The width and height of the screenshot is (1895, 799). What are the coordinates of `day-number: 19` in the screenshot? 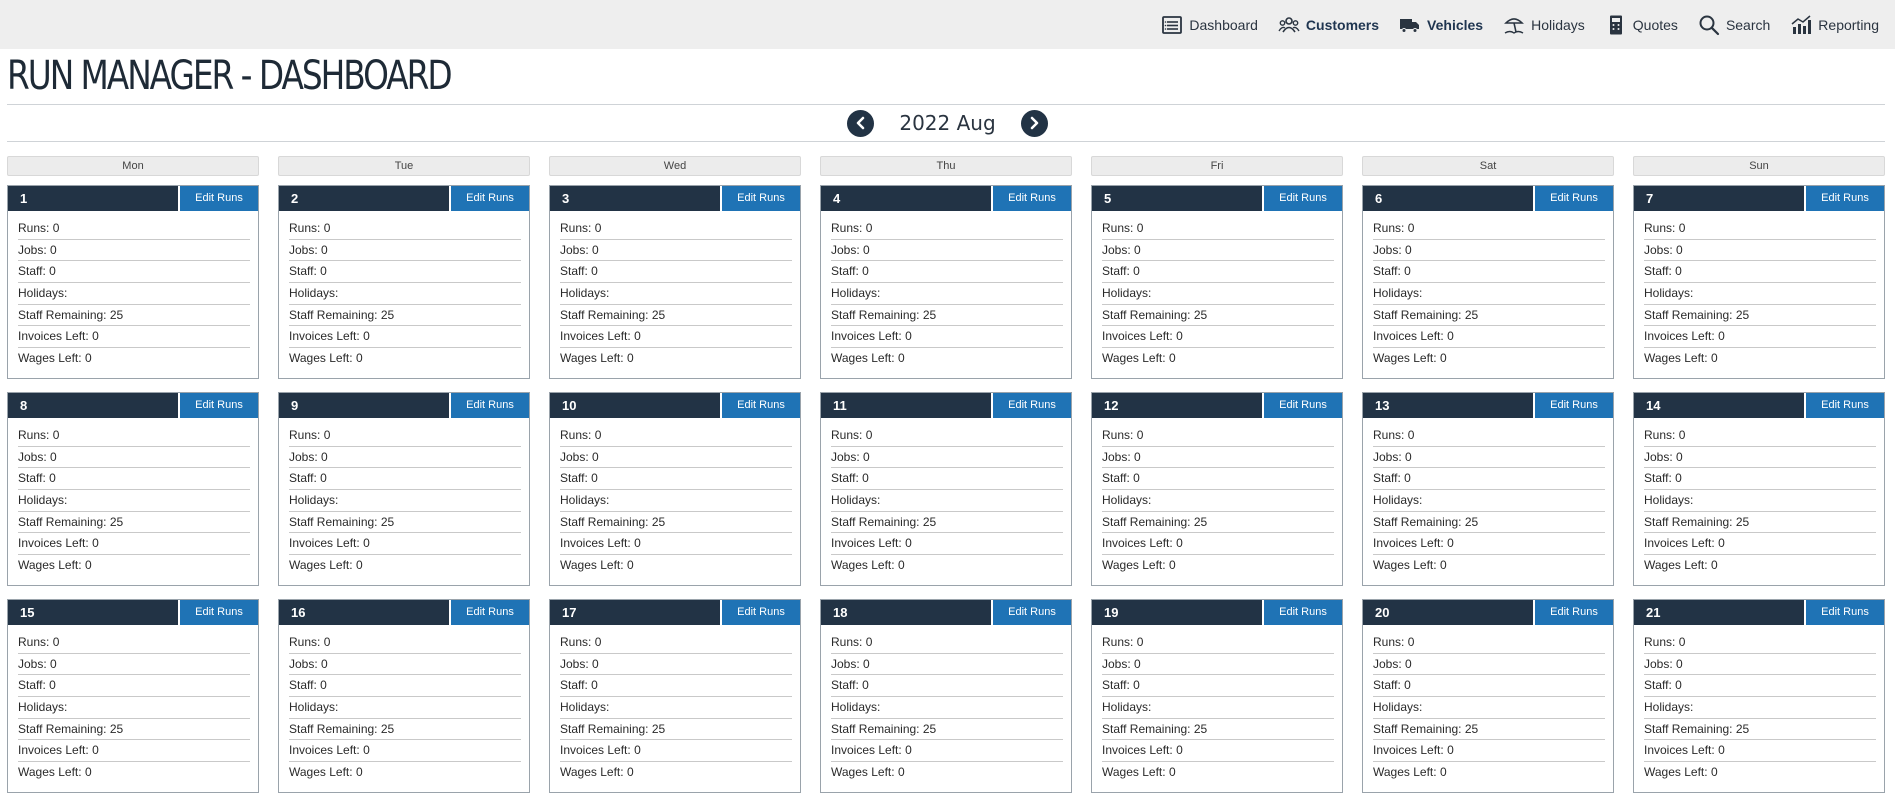 It's located at (1111, 612).